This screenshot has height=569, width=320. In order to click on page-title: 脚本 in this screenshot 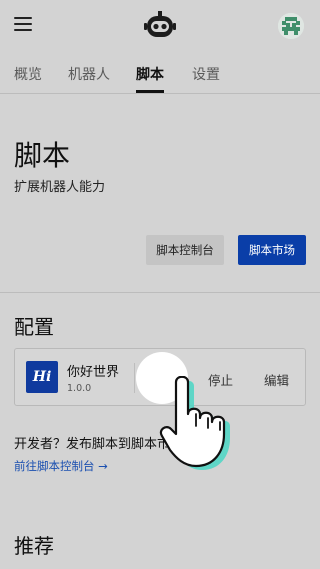, I will do `click(42, 155)`.